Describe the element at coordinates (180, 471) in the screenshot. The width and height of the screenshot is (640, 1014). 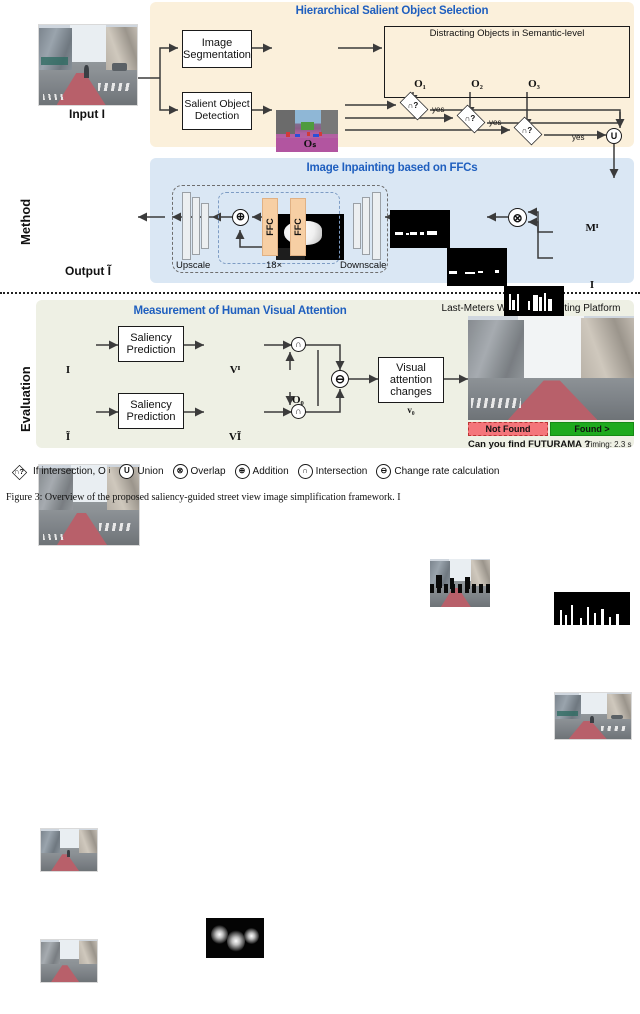
I see `overlap-icon: ⊗` at that location.